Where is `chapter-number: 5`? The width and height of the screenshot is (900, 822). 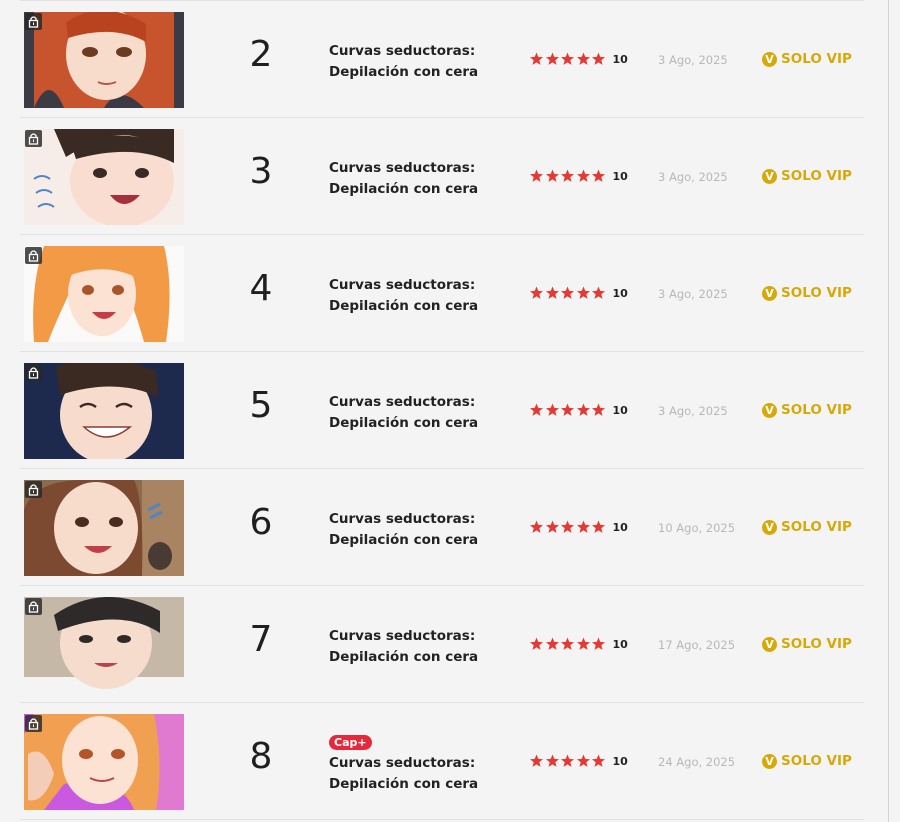 chapter-number: 5 is located at coordinates (261, 405).